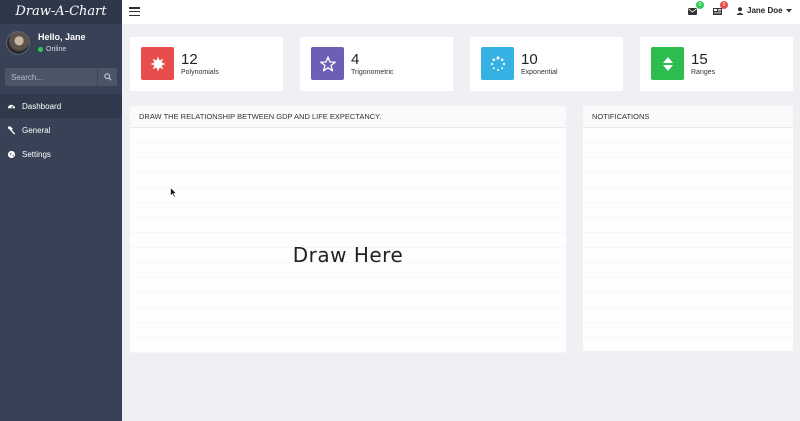 This screenshot has height=421, width=800. I want to click on brand-logo: Draw-A-Chart, so click(61, 12).